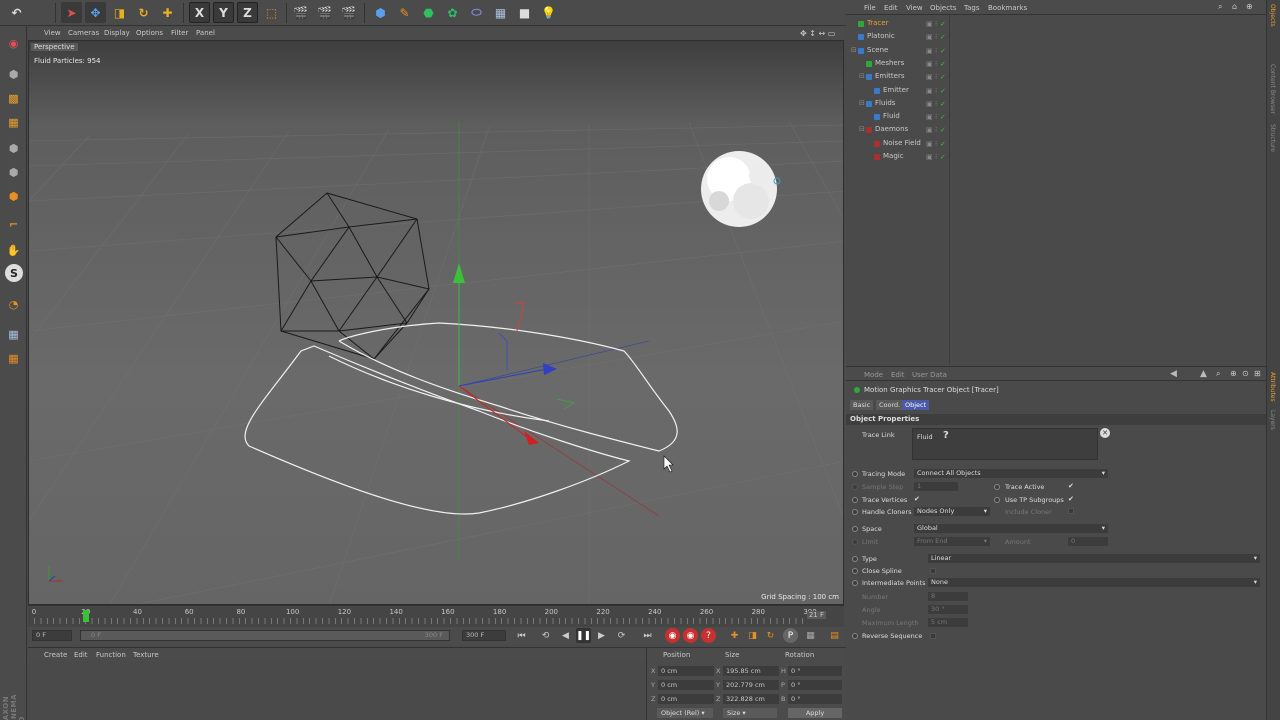 Image resolution: width=1280 pixels, height=720 pixels. What do you see at coordinates (1056, 103) in the screenshot?
I see `object-row: ⊟ Fluids ▣ ⁝ ✓` at bounding box center [1056, 103].